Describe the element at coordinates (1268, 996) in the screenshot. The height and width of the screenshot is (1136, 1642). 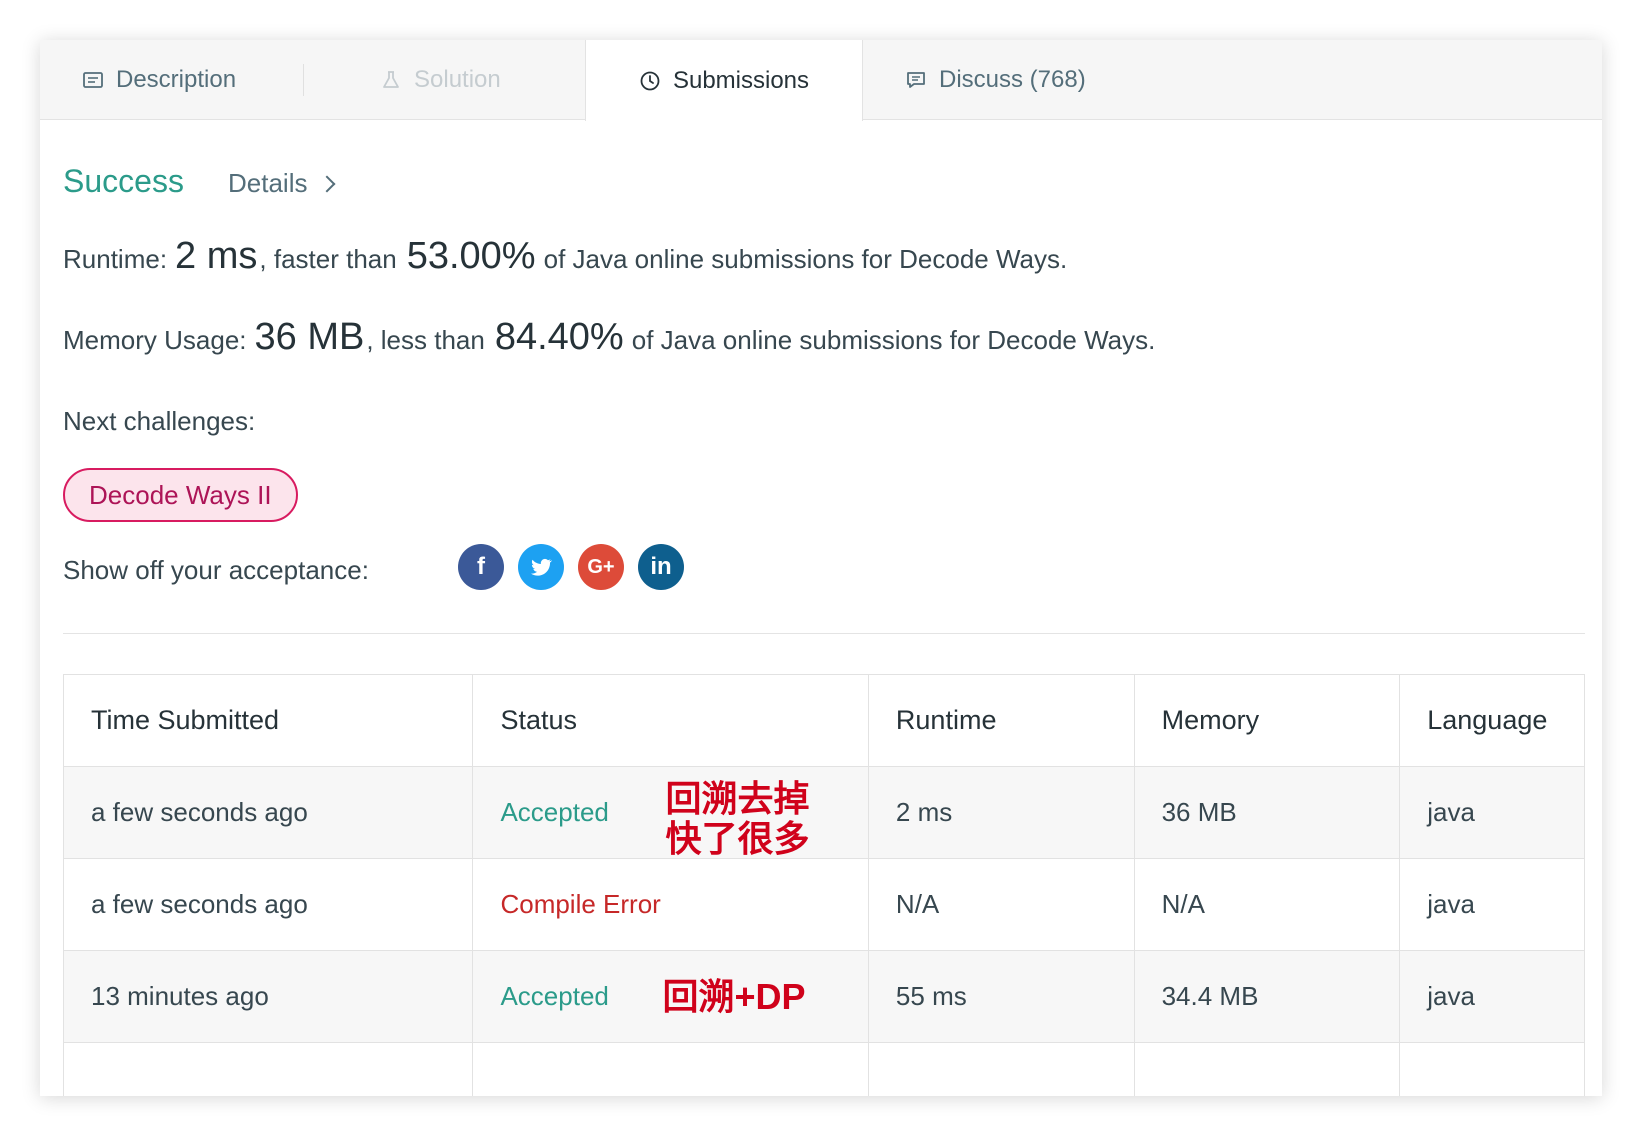
I see `cell-memory: 34.4 MB` at that location.